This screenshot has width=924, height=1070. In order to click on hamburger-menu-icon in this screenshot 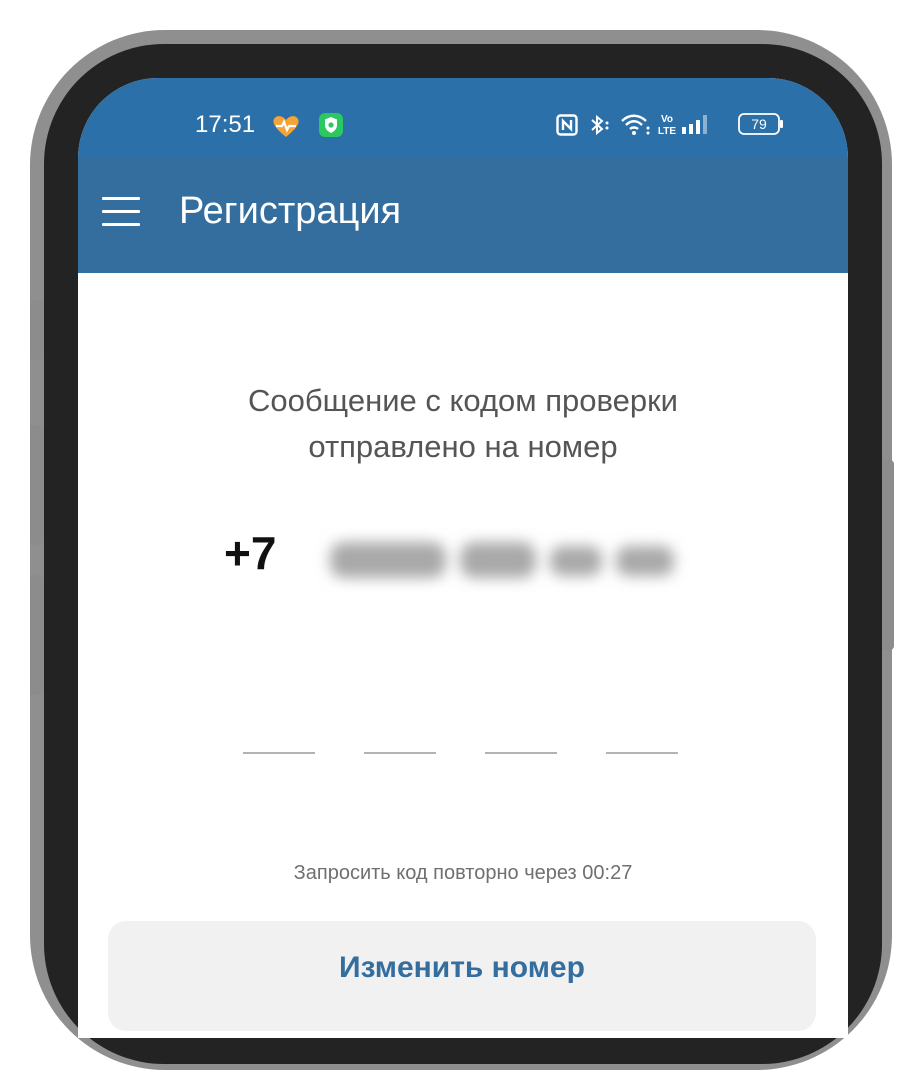, I will do `click(122, 212)`.